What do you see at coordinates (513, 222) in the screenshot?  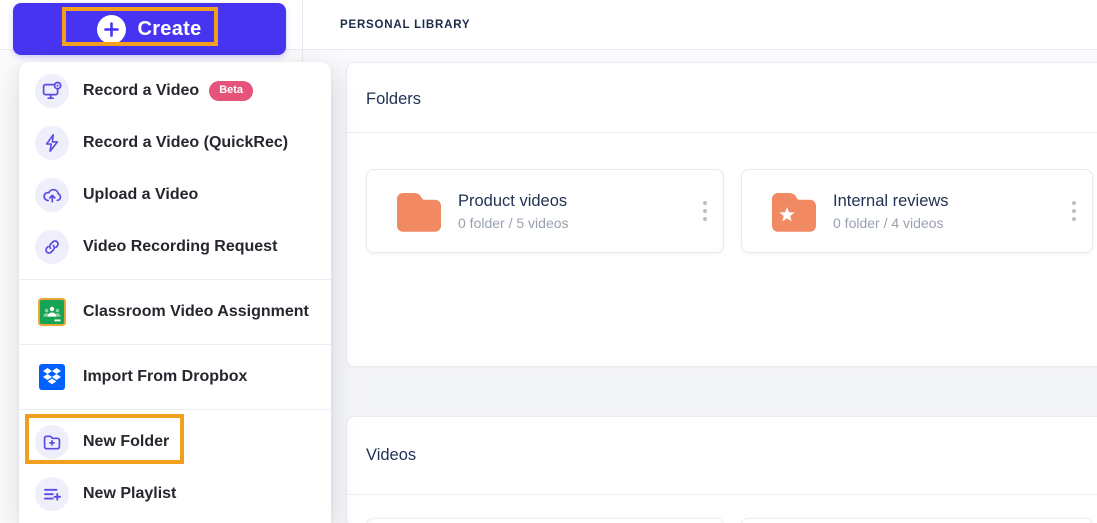 I see `folder-meta: 0 folder / 5 videos` at bounding box center [513, 222].